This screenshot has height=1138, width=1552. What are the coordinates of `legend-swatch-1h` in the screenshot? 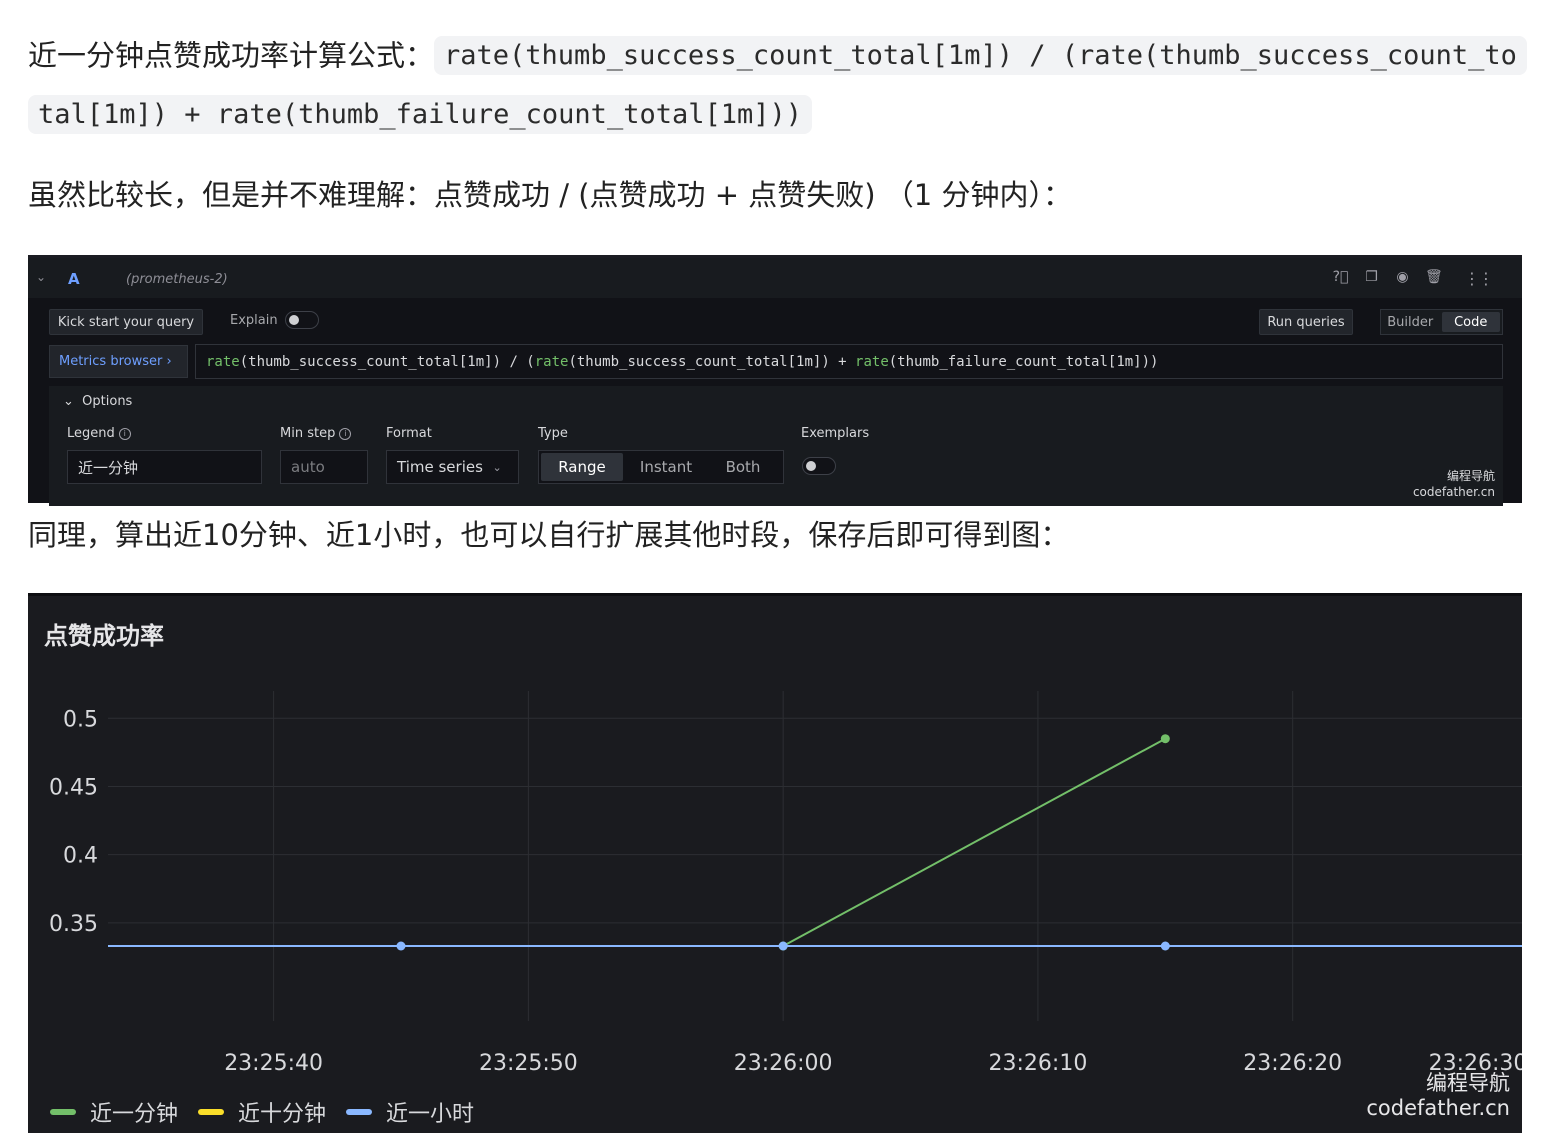 It's located at (359, 1112).